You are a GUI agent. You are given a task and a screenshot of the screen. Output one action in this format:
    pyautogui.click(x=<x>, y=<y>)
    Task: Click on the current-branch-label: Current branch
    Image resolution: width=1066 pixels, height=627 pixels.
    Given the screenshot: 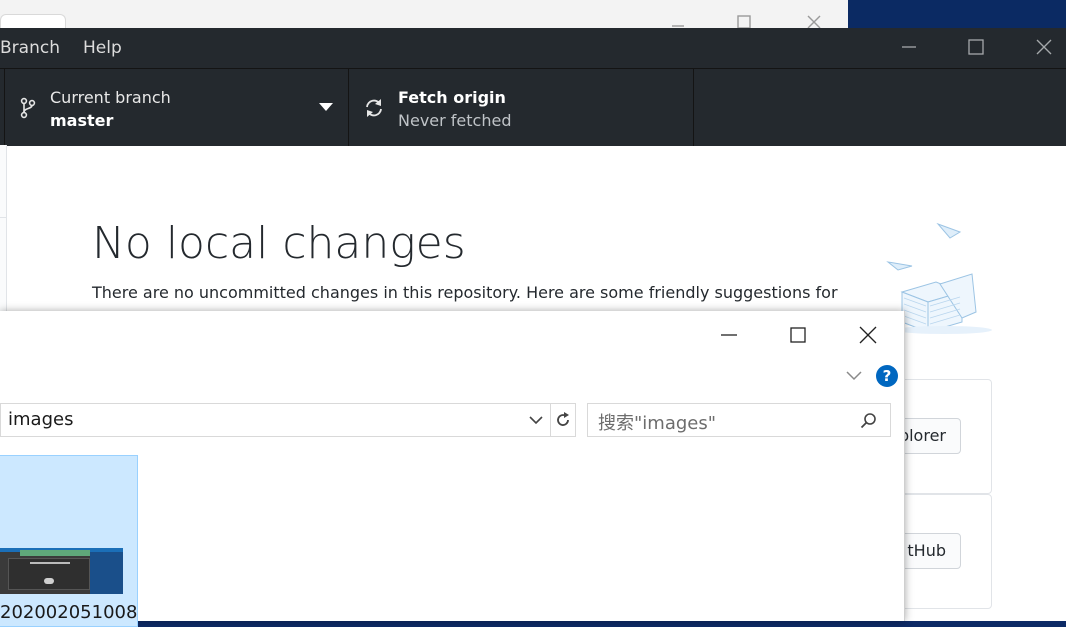 What is the action you would take?
    pyautogui.click(x=110, y=97)
    